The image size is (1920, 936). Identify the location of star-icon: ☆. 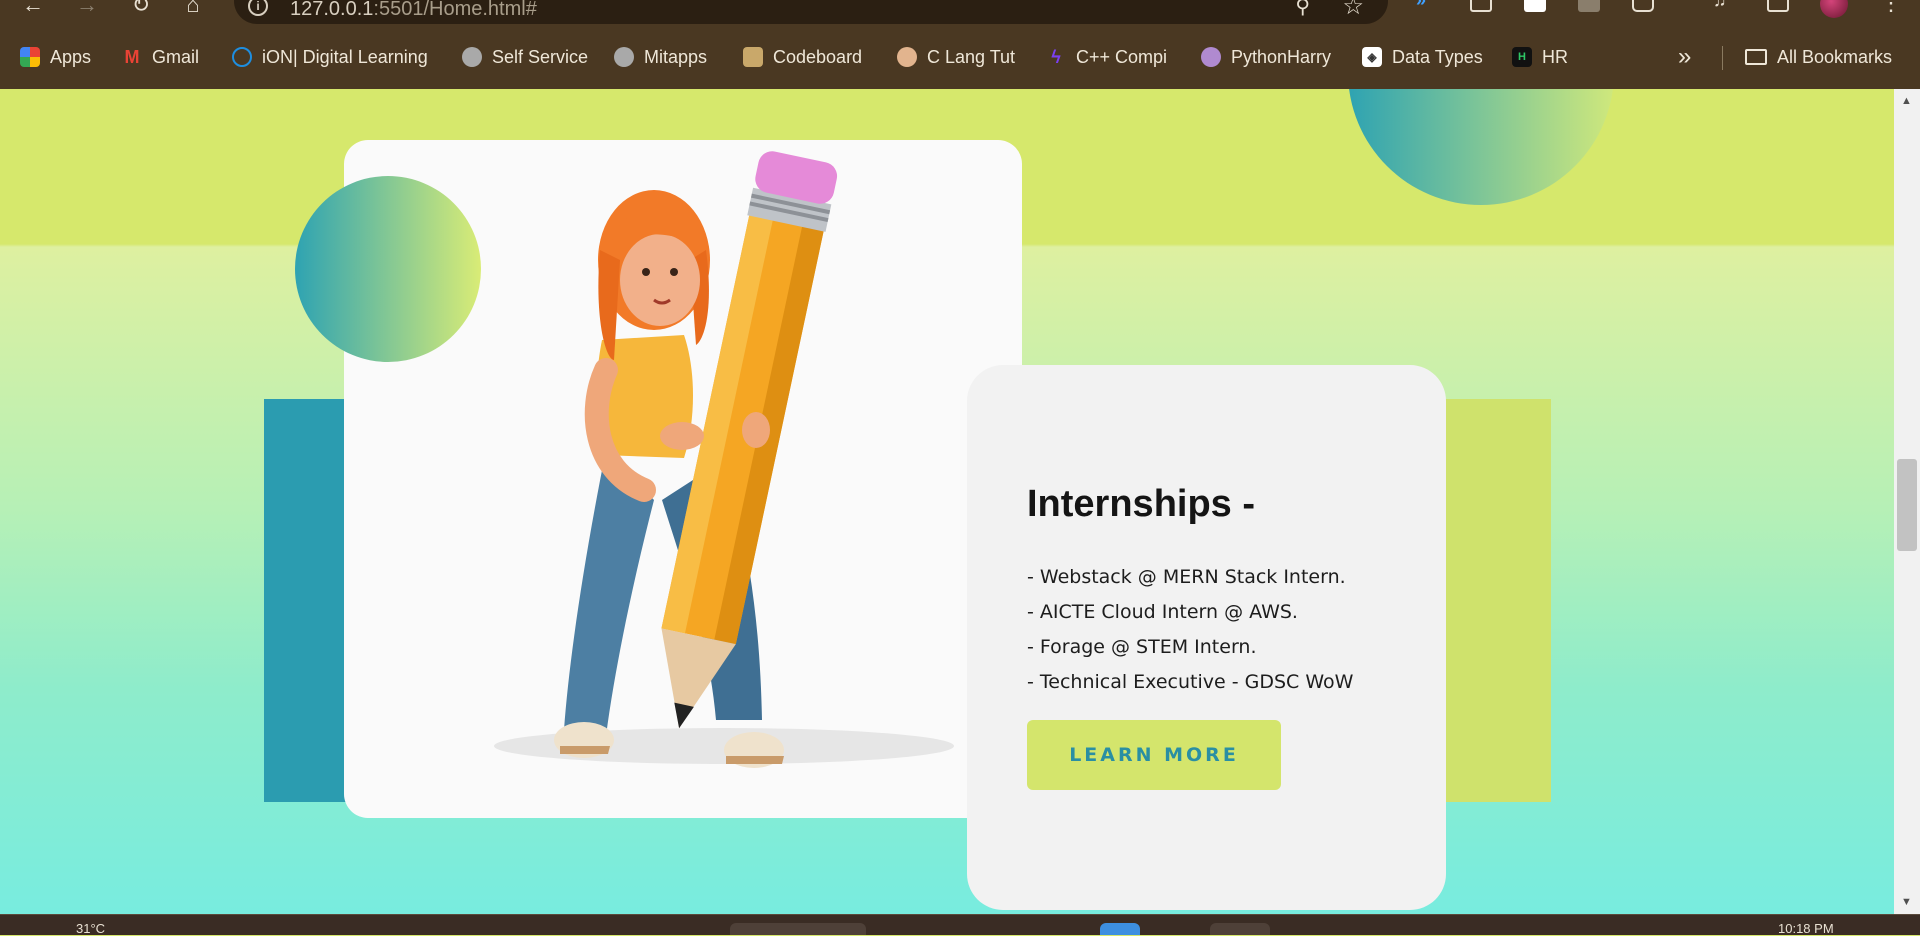
(1353, 10).